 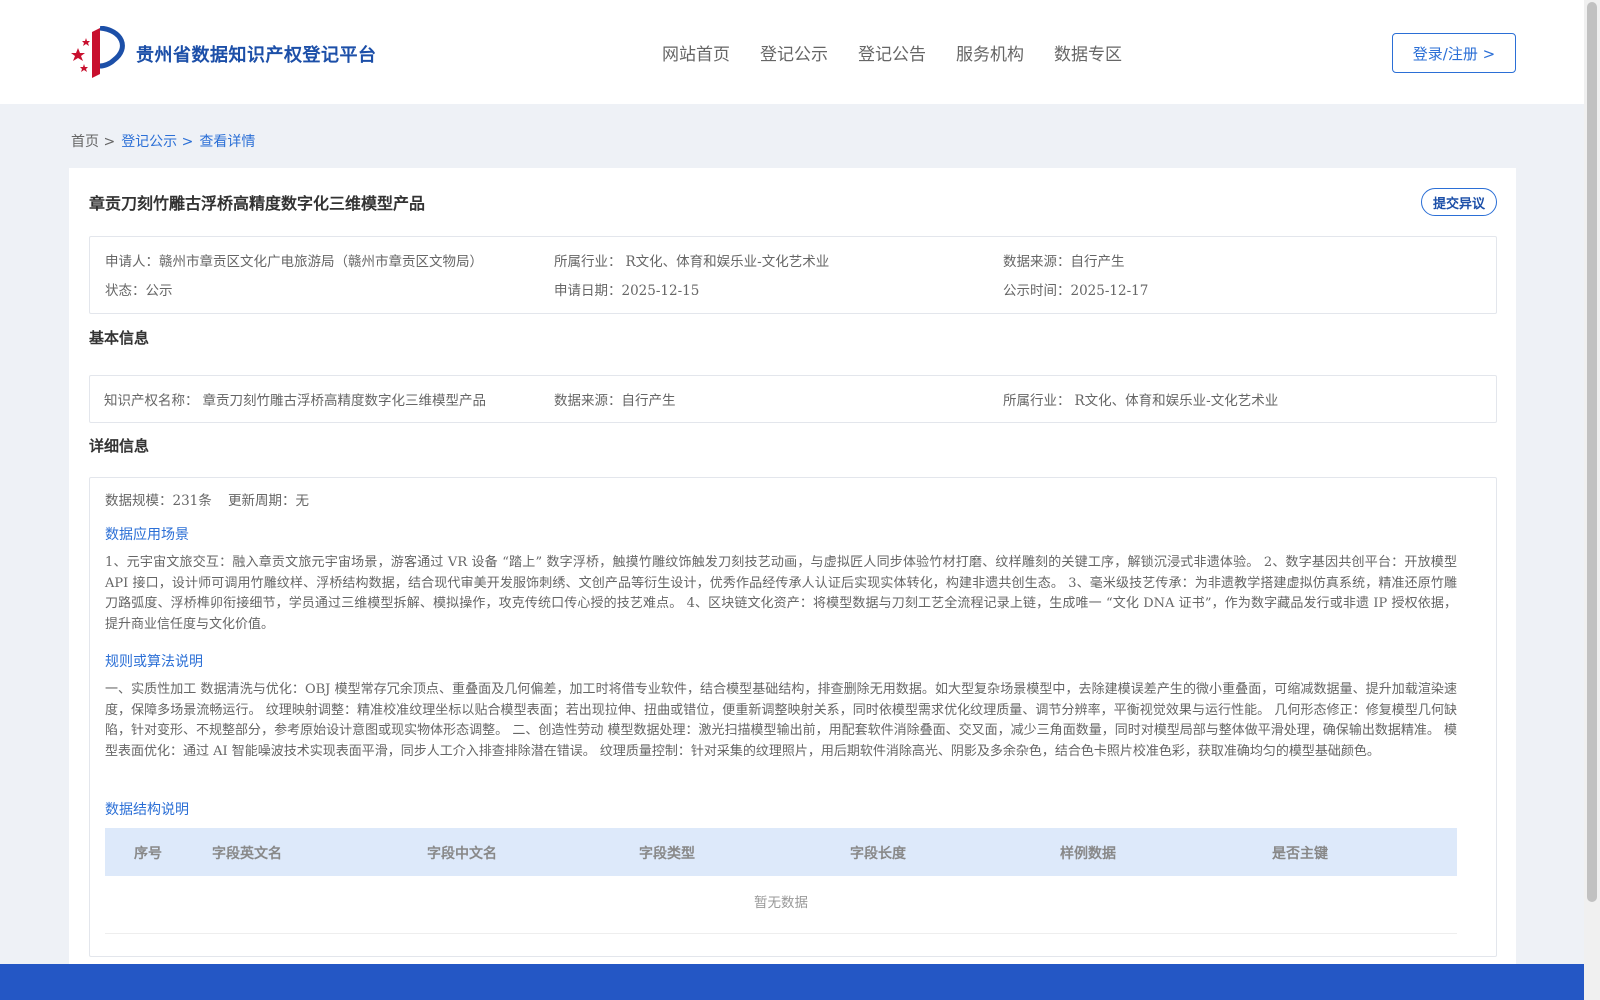 What do you see at coordinates (192, 501) in the screenshot?
I see `scale-value: 231条` at bounding box center [192, 501].